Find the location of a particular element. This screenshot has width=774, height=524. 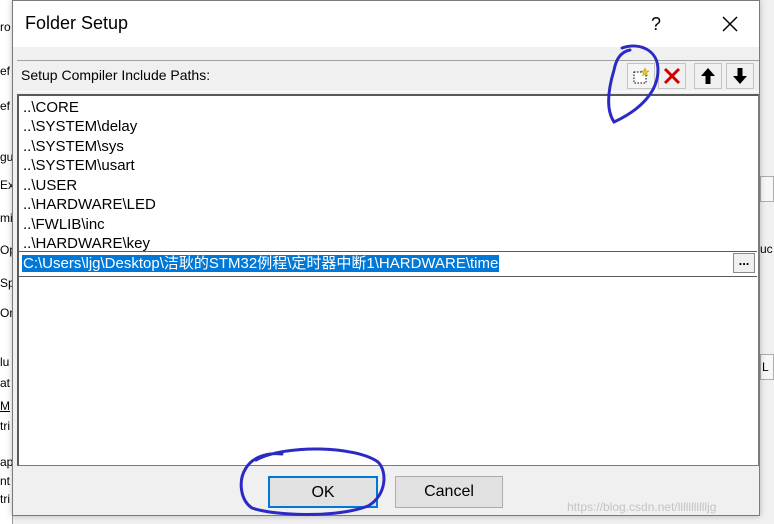

list-item: ..\HARDWARE\LED is located at coordinates (89, 204).